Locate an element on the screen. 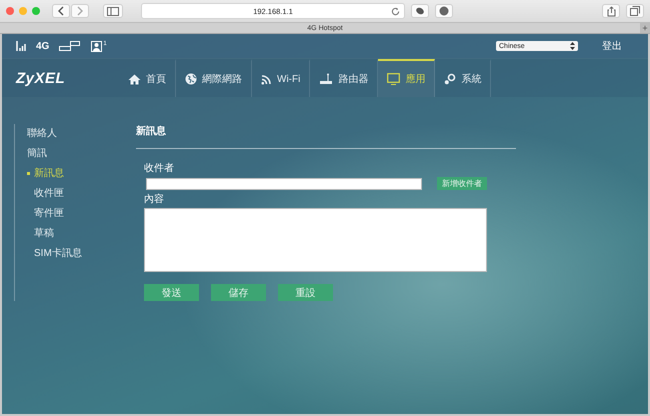 The height and width of the screenshot is (416, 650). share-icon is located at coordinates (611, 11).